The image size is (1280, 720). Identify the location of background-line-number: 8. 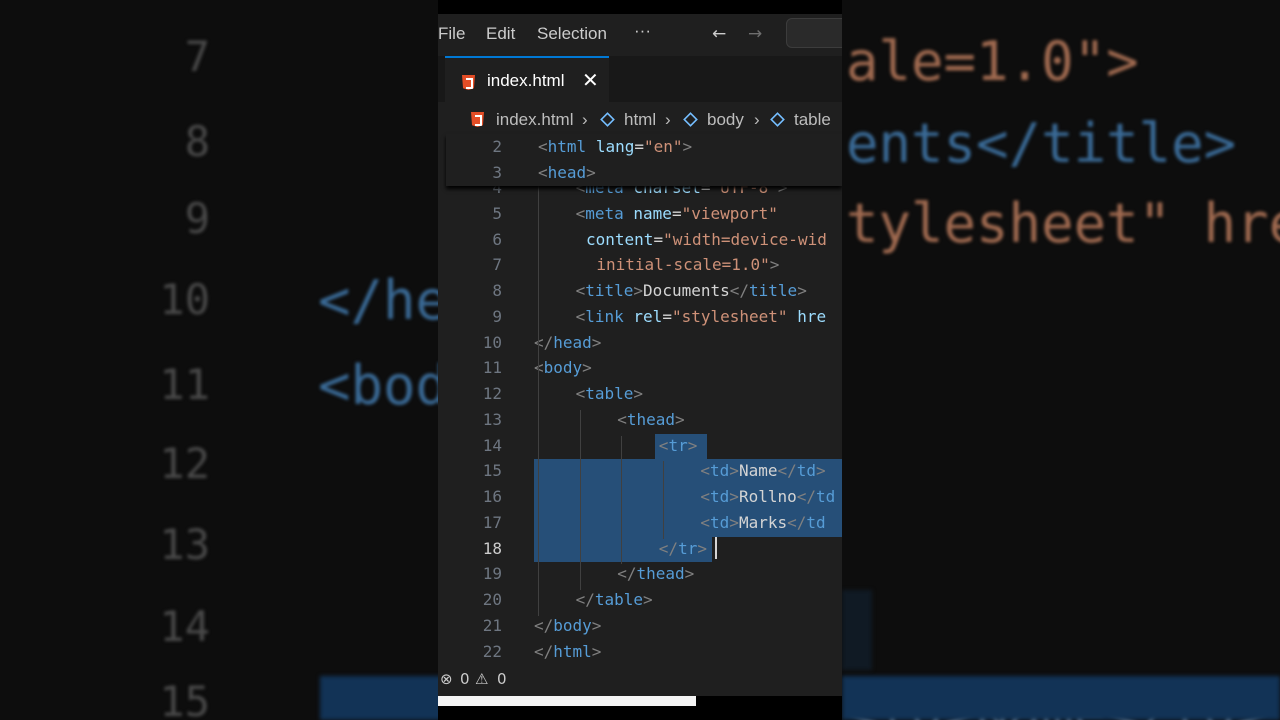
(197, 141).